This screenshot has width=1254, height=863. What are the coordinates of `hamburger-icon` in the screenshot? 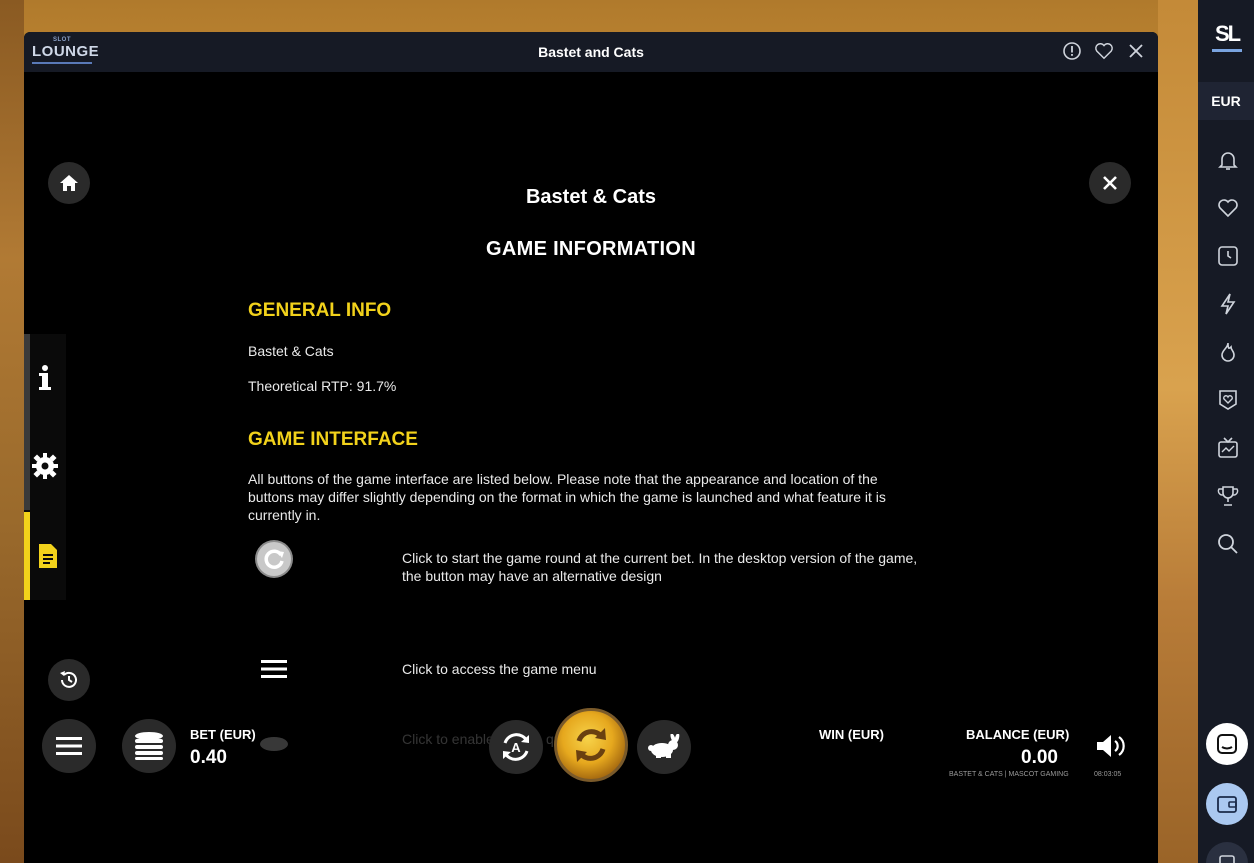 It's located at (69, 746).